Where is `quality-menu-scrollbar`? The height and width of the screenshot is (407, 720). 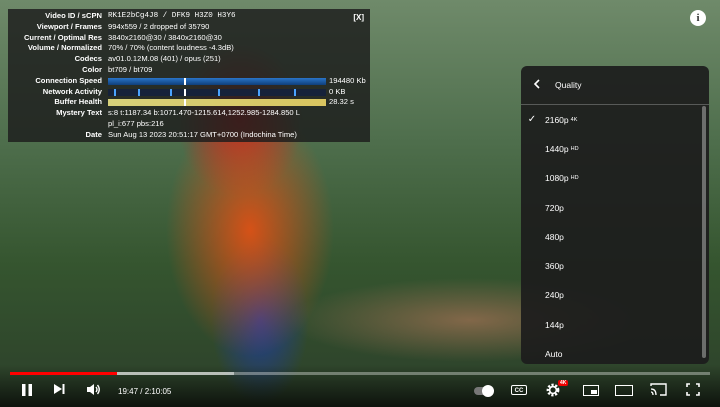 quality-menu-scrollbar is located at coordinates (704, 232).